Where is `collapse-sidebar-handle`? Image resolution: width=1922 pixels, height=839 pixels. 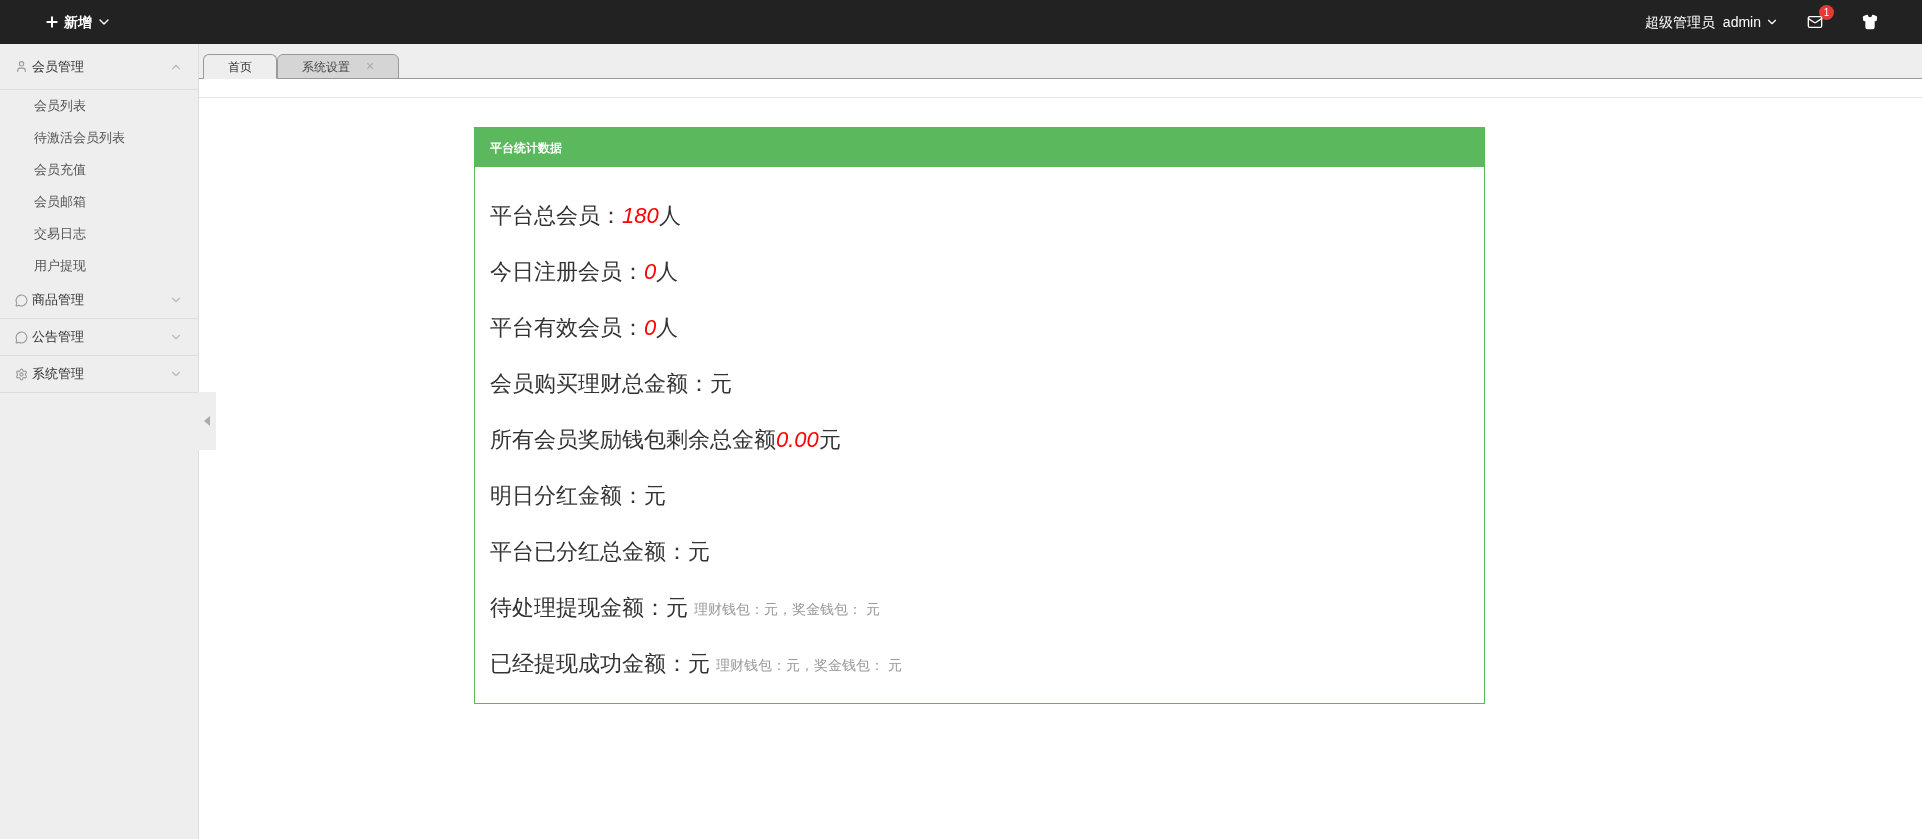
collapse-sidebar-handle is located at coordinates (207, 421).